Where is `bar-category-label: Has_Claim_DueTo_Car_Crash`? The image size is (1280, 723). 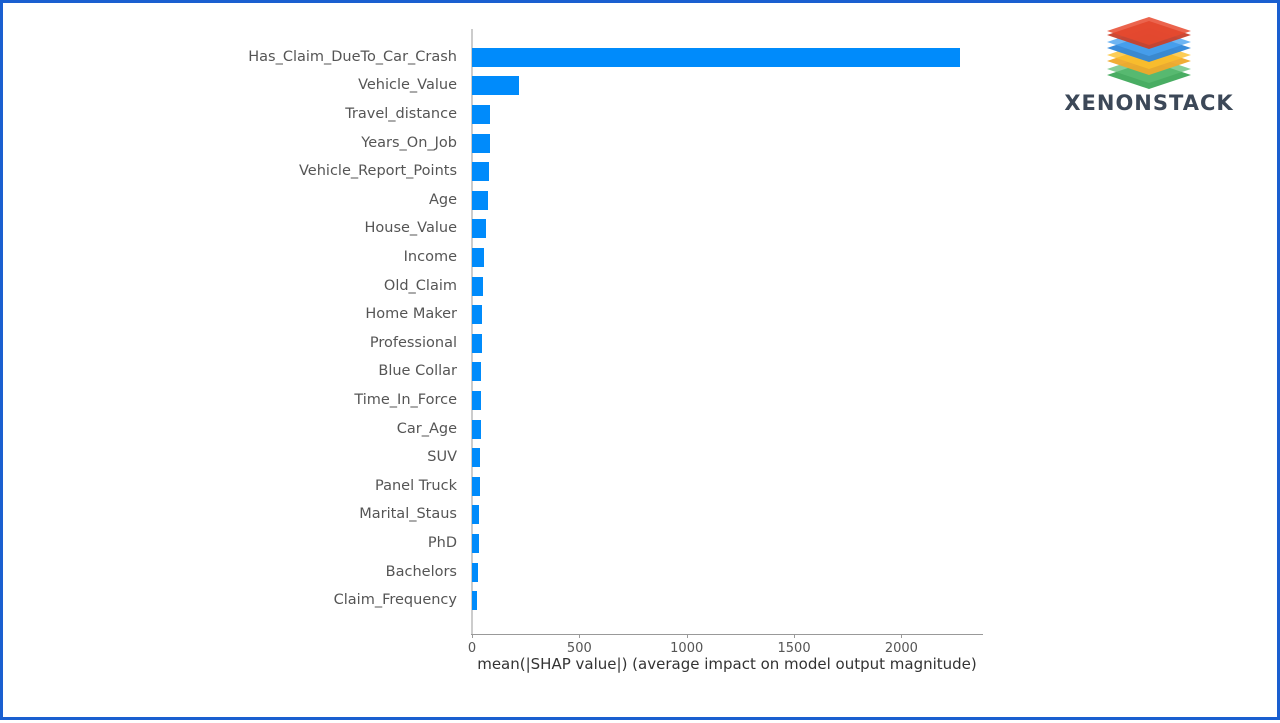
bar-category-label: Has_Claim_DueTo_Car_Crash is located at coordinates (352, 56).